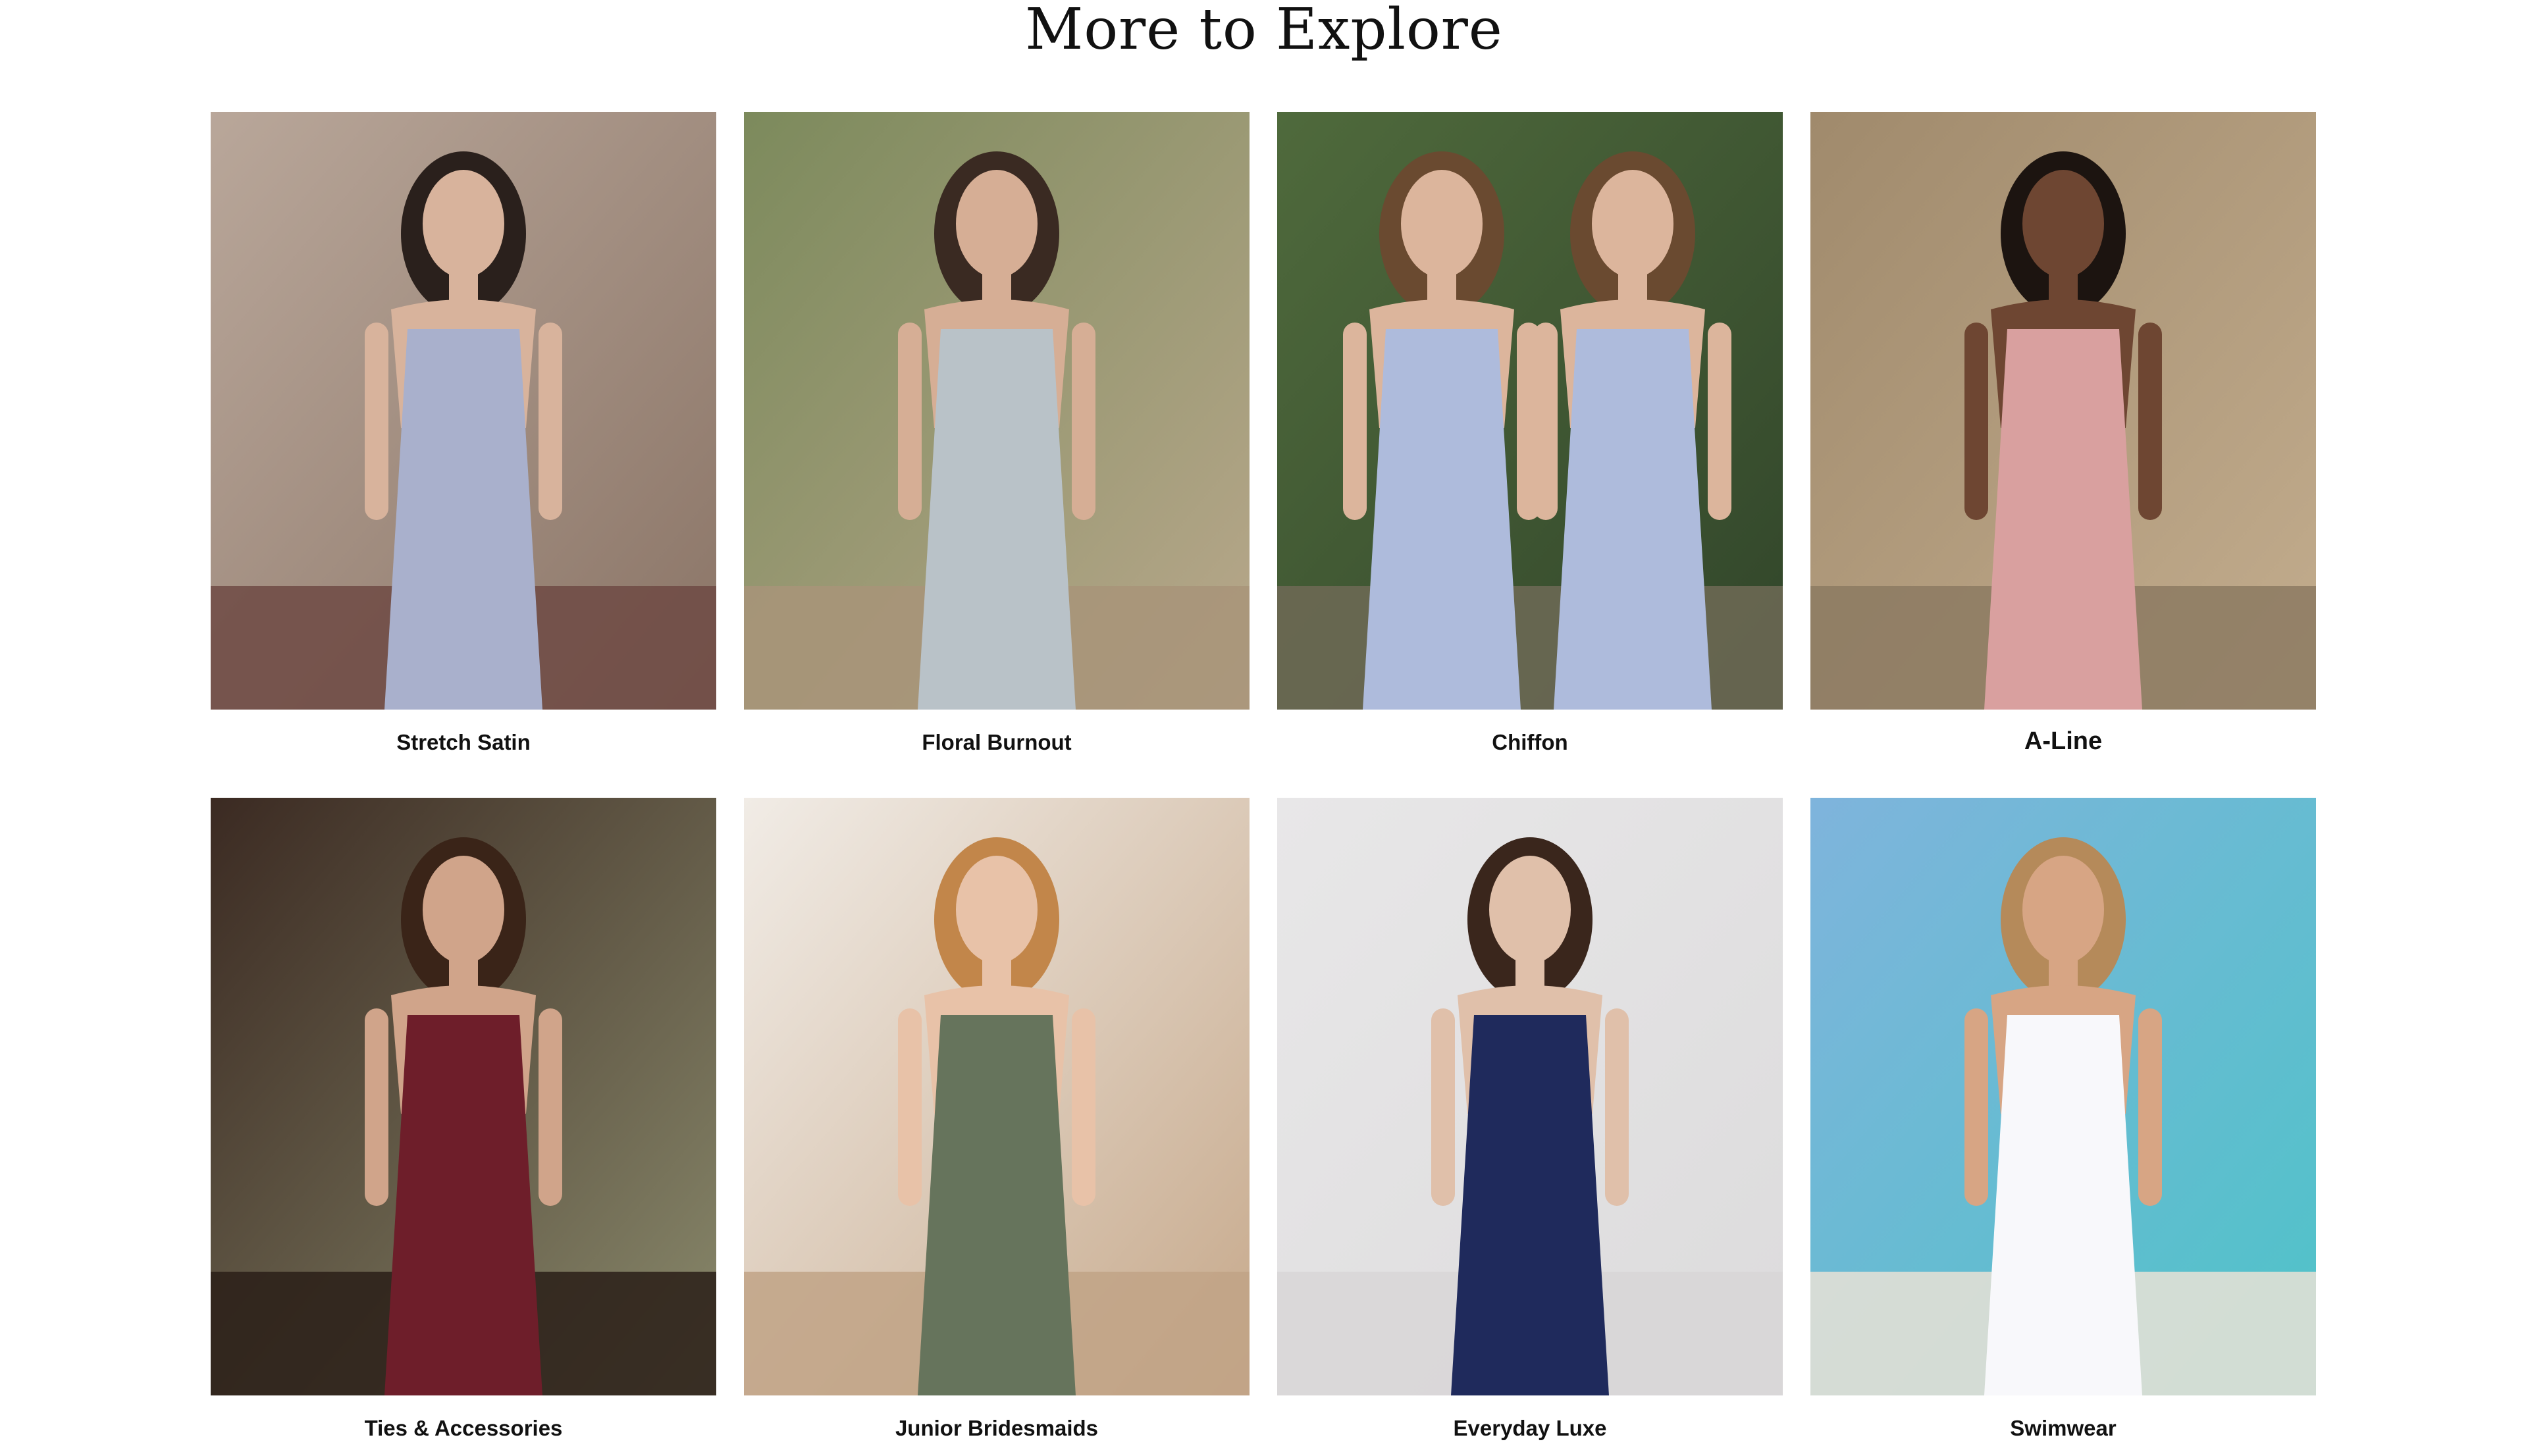 Image resolution: width=2528 pixels, height=1456 pixels. I want to click on category-label: Floral Burnout, so click(997, 742).